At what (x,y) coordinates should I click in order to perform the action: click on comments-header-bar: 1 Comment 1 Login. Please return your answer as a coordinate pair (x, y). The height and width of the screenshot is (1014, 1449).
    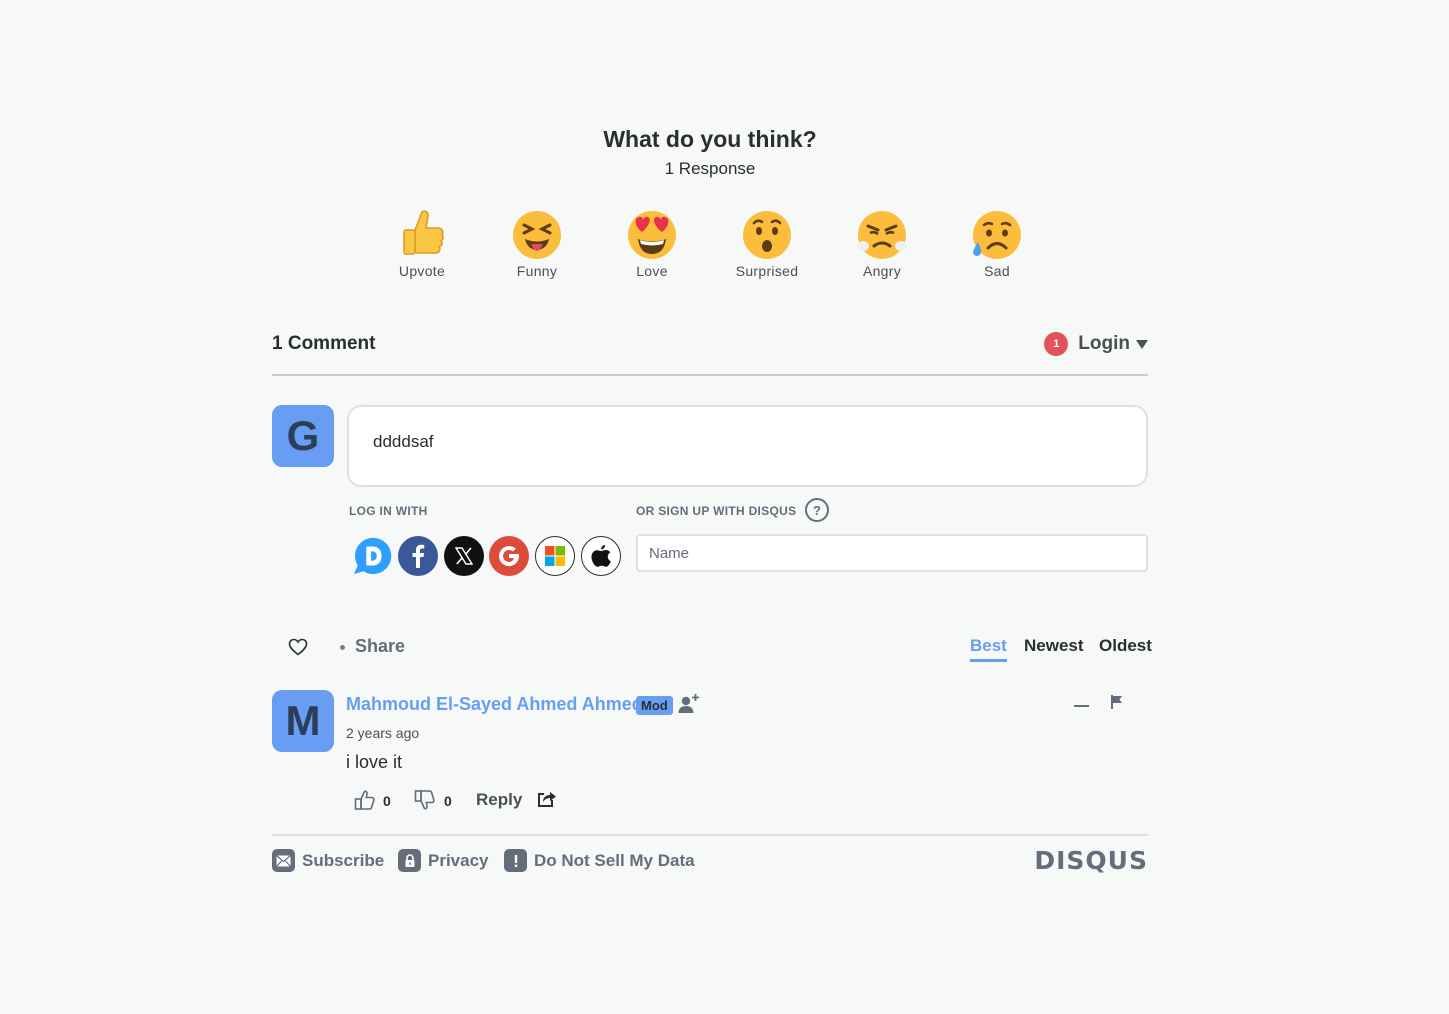
    Looking at the image, I should click on (710, 353).